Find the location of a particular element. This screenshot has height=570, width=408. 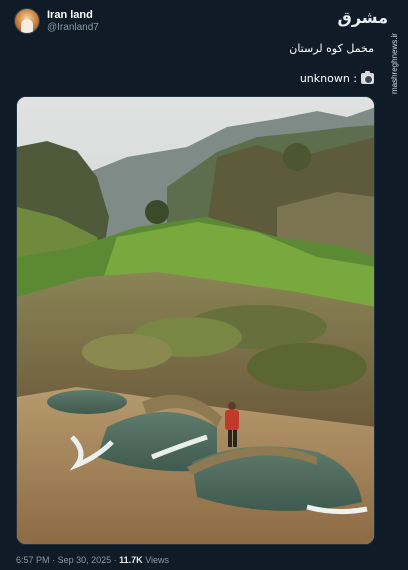

display-name: Iran land is located at coordinates (73, 15).